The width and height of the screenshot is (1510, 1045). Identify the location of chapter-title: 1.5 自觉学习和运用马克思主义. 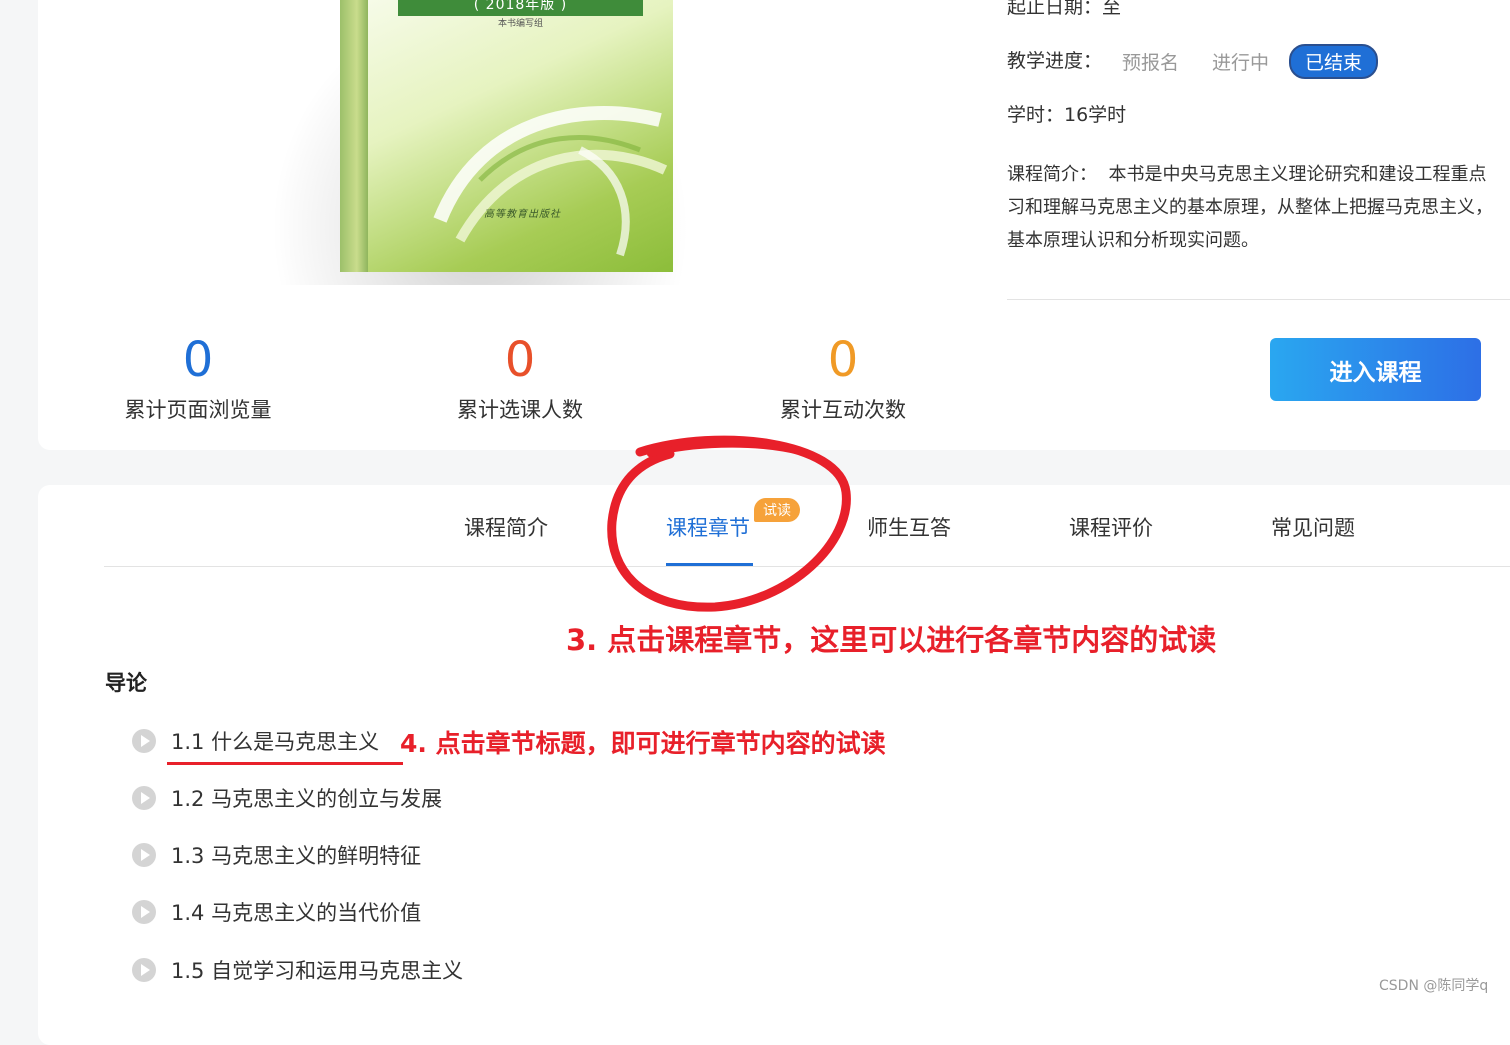
(317, 970).